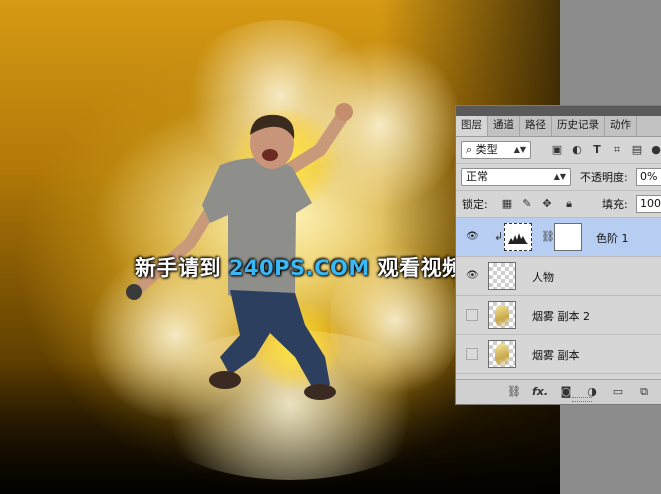 The image size is (661, 494). What do you see at coordinates (516, 177) in the screenshot?
I see `blend-mode-select: 正常 ▲▼` at bounding box center [516, 177].